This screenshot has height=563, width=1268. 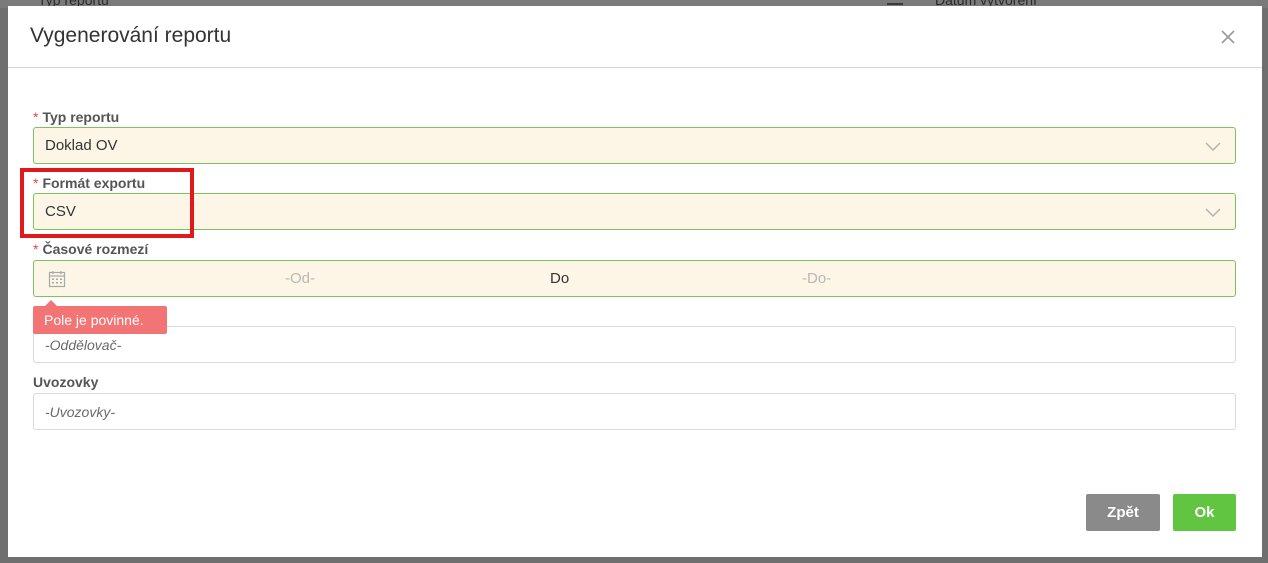 I want to click on date-from-input: -Od-, so click(x=300, y=278).